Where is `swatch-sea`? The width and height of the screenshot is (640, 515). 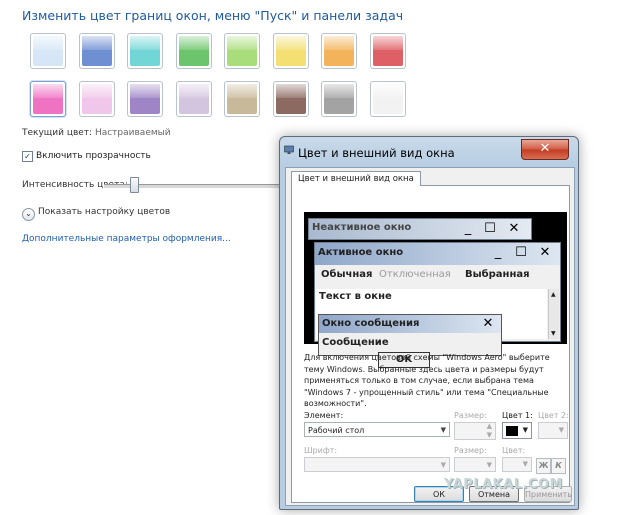
swatch-sea is located at coordinates (145, 51).